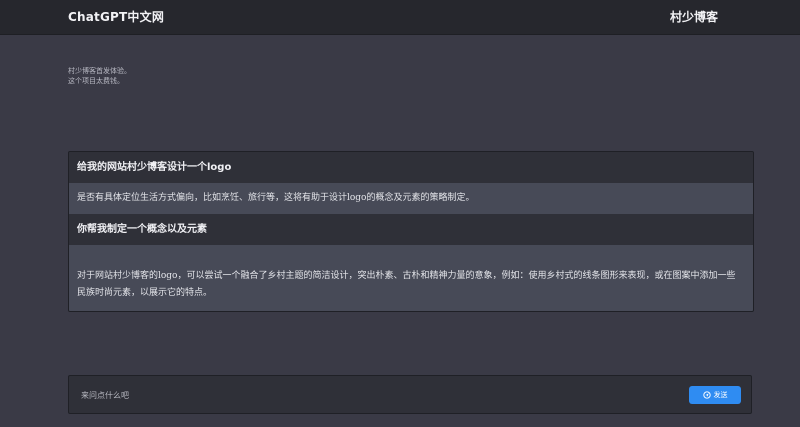  I want to click on user-message: 你帮我制定一个概念以及元素, so click(411, 229).